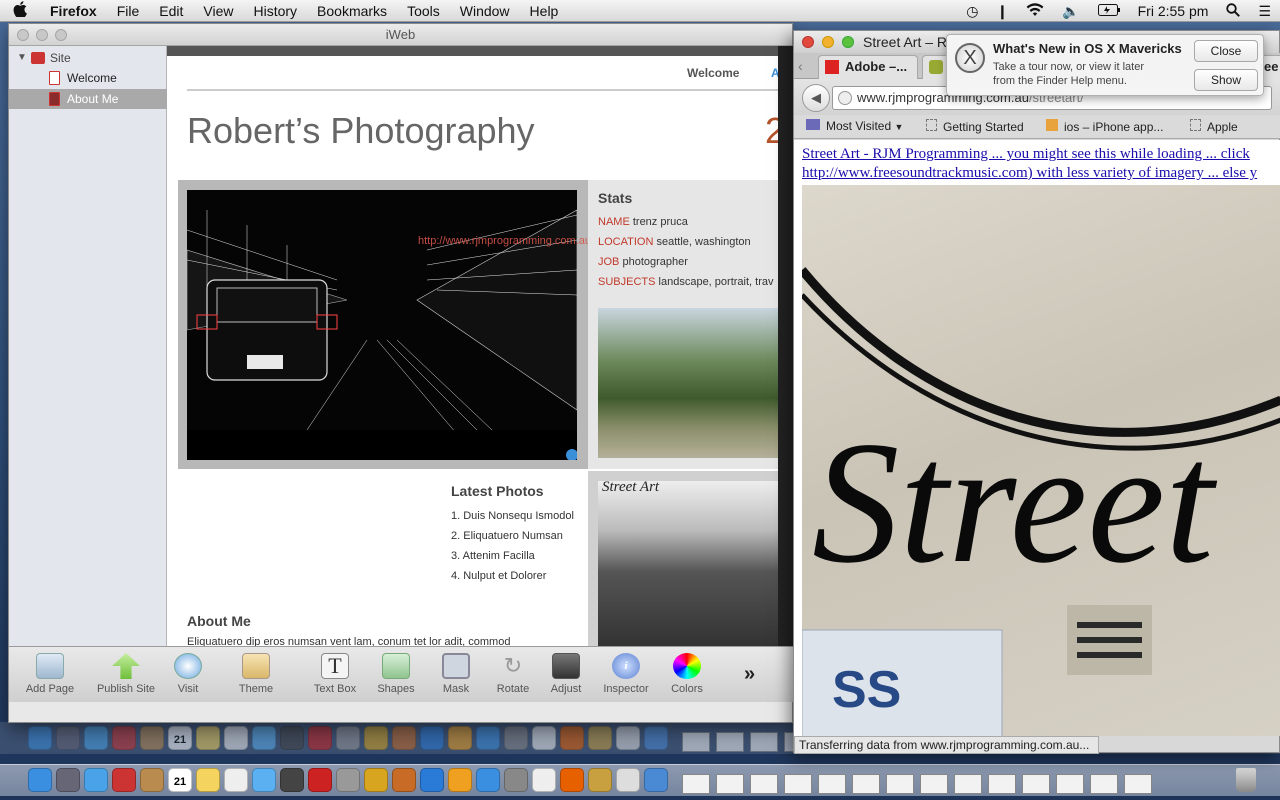 The image size is (1280, 800). What do you see at coordinates (275, 11) in the screenshot?
I see `menu-history: History` at bounding box center [275, 11].